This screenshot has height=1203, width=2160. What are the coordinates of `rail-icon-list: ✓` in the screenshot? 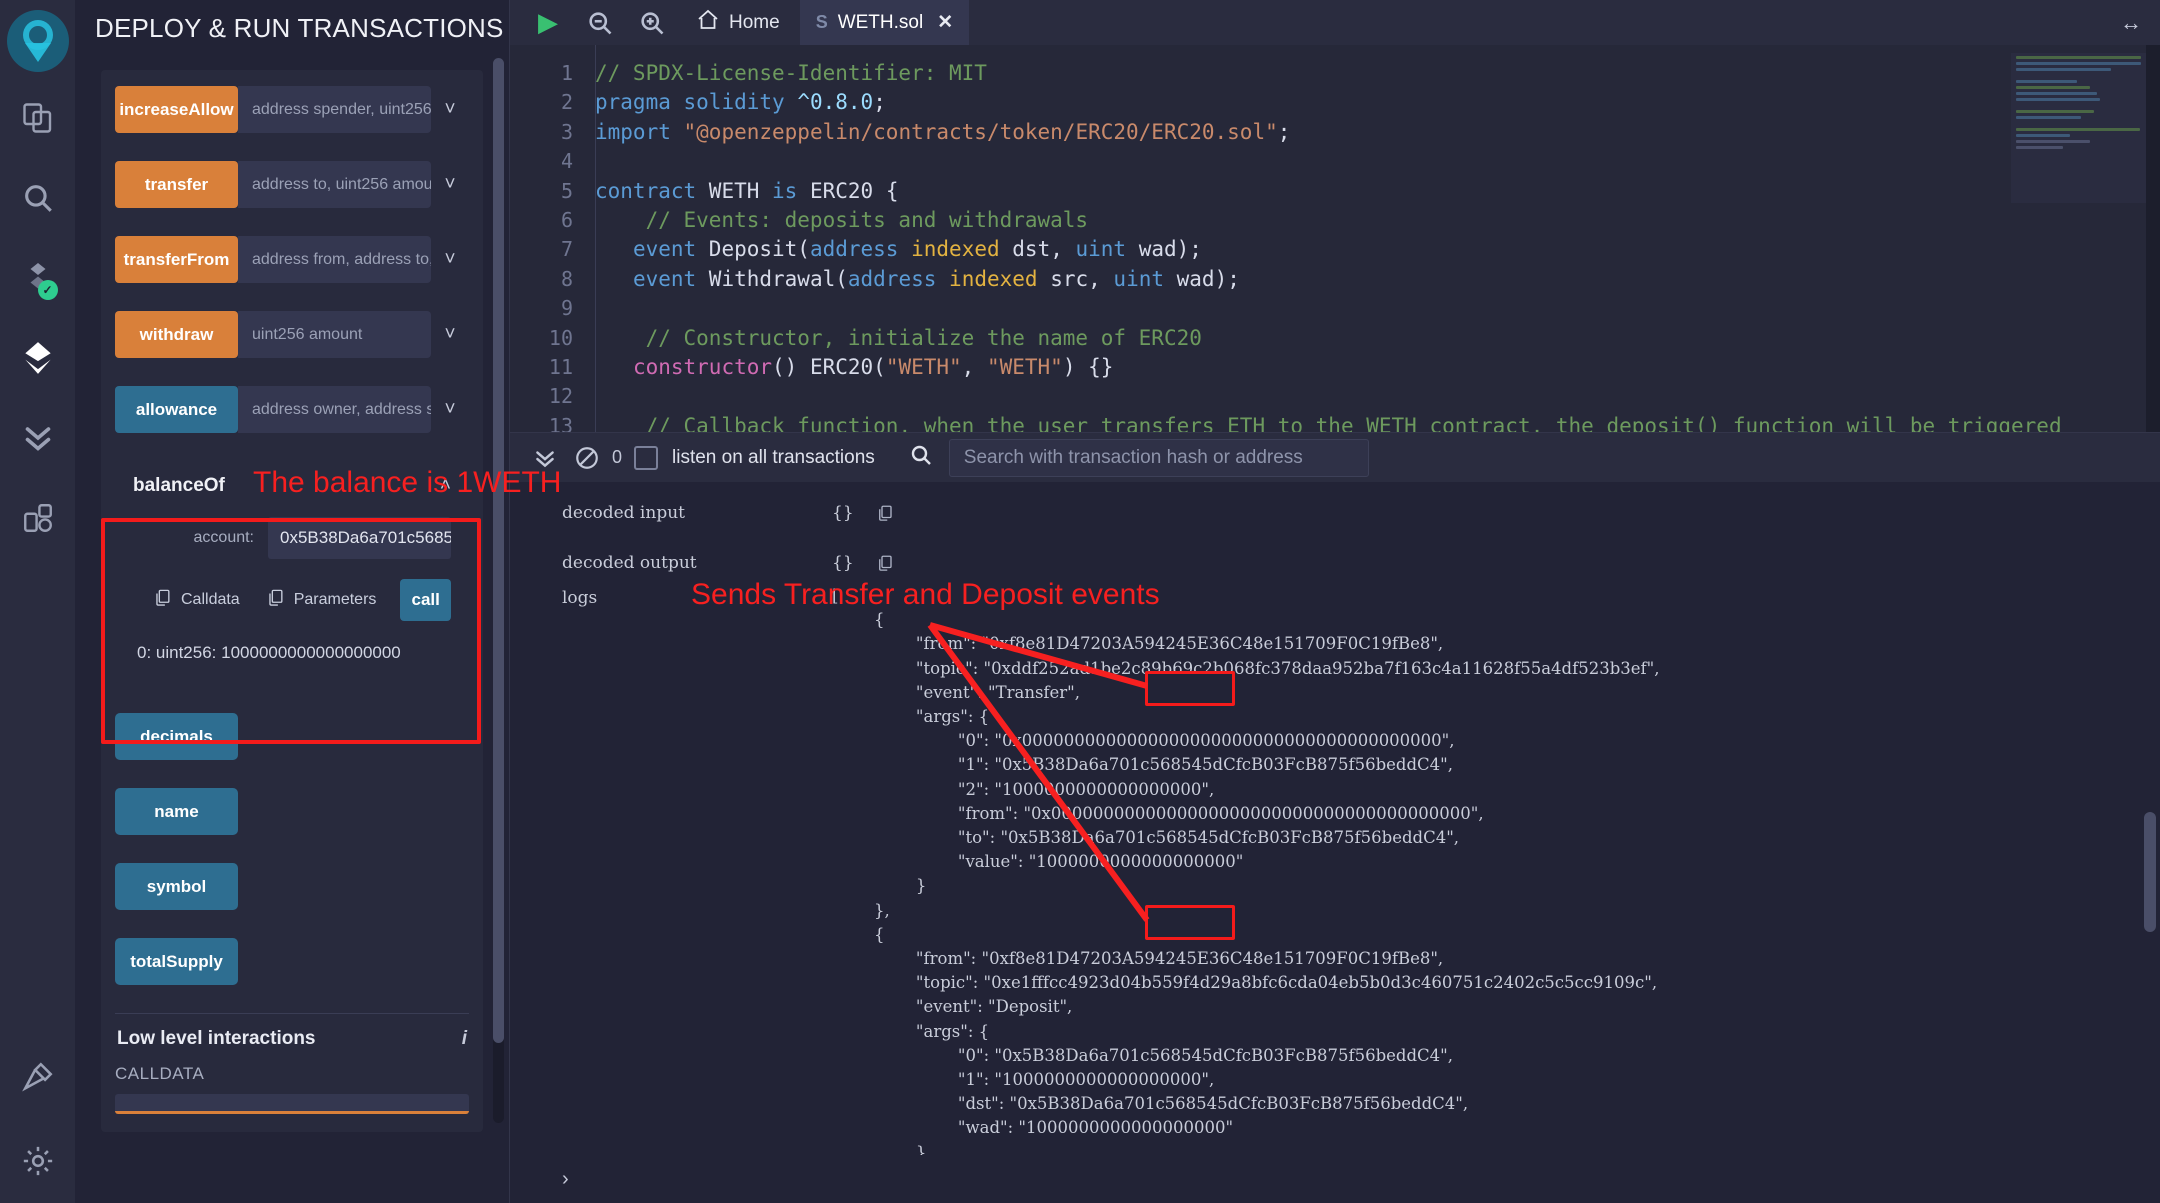 It's located at (37, 318).